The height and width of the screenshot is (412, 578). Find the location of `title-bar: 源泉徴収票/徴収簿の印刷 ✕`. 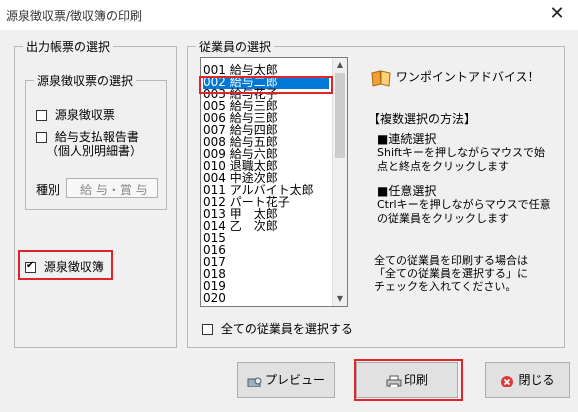

title-bar: 源泉徴収票/徴収簿の印刷 ✕ is located at coordinates (289, 15).